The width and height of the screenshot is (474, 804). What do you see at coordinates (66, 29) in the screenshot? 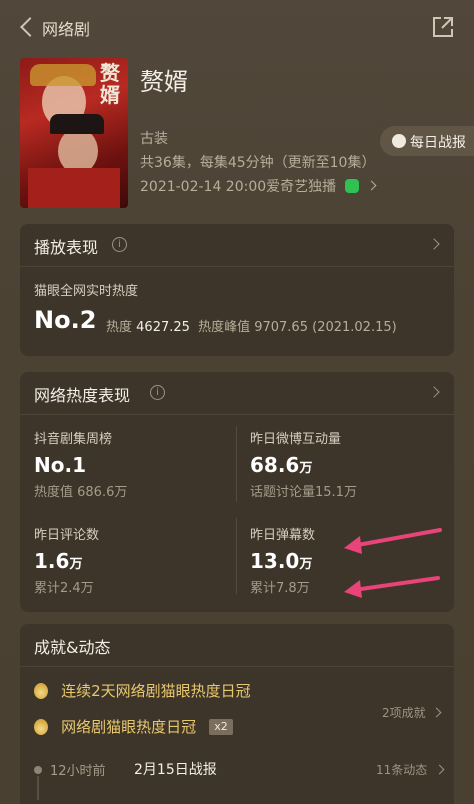
I see `back-label: 网络剧` at bounding box center [66, 29].